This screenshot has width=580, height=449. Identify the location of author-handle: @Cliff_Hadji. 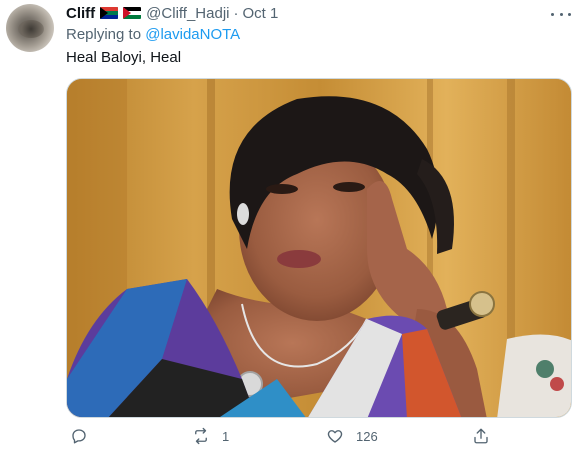
(187, 13).